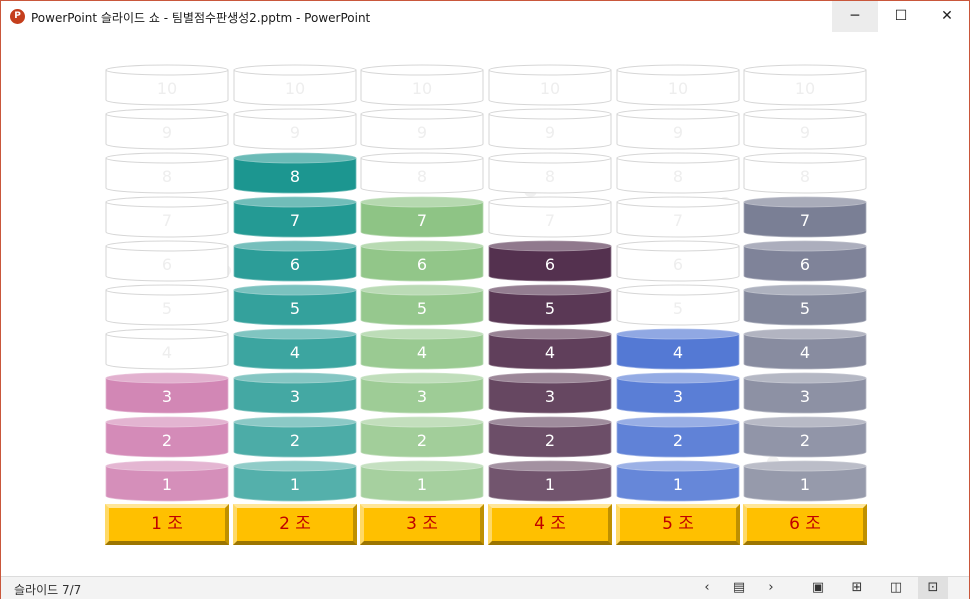 The image size is (970, 599). What do you see at coordinates (855, 16) in the screenshot?
I see `minimize-button: ─` at bounding box center [855, 16].